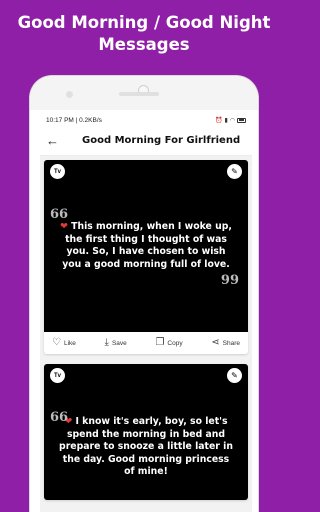 This screenshot has width=320, height=512. What do you see at coordinates (241, 120) in the screenshot?
I see `battery-icon` at bounding box center [241, 120].